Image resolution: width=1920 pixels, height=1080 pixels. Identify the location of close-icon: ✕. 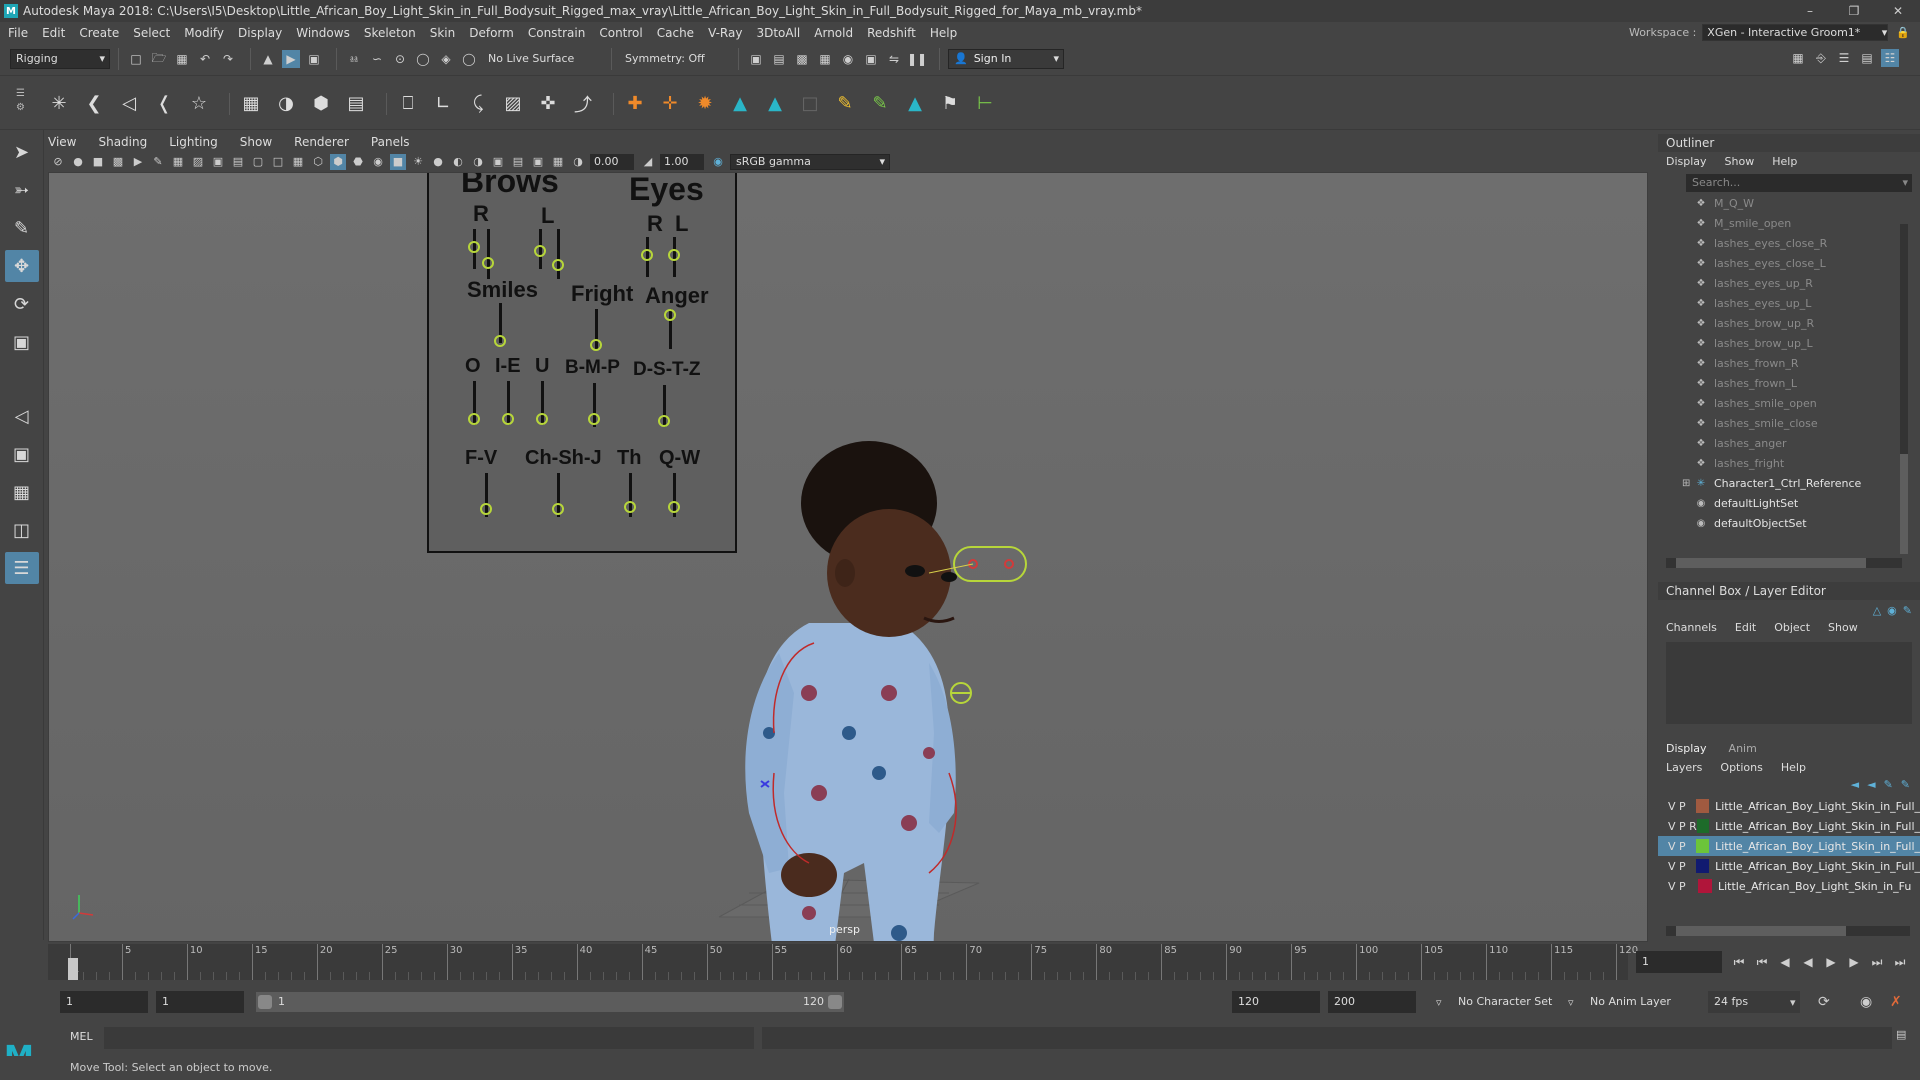
(1898, 11).